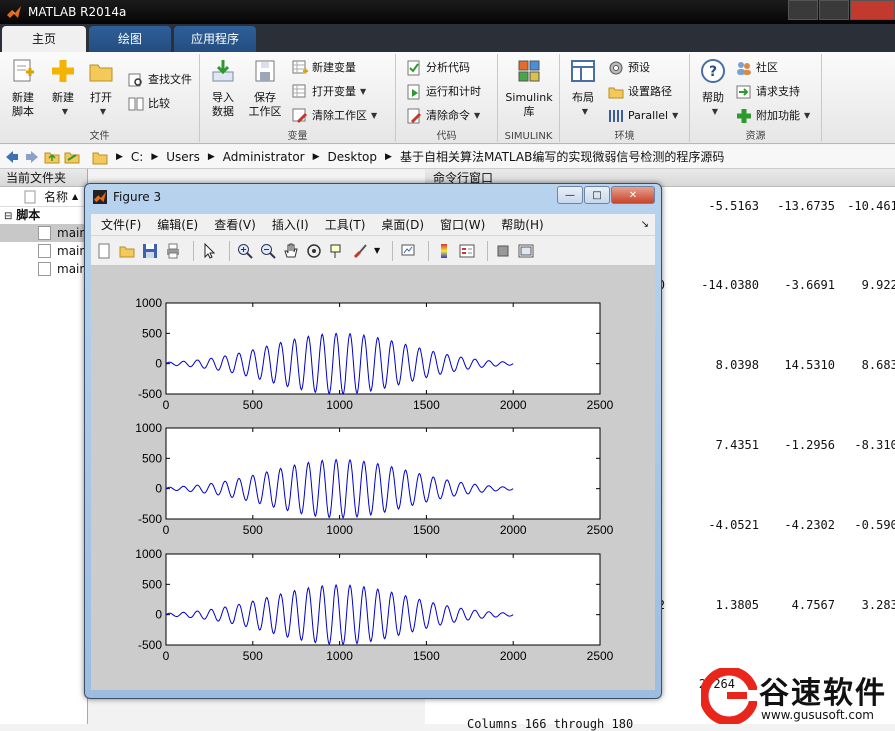  Describe the element at coordinates (177, 224) in the screenshot. I see `menu-edit: 编辑(E)` at that location.